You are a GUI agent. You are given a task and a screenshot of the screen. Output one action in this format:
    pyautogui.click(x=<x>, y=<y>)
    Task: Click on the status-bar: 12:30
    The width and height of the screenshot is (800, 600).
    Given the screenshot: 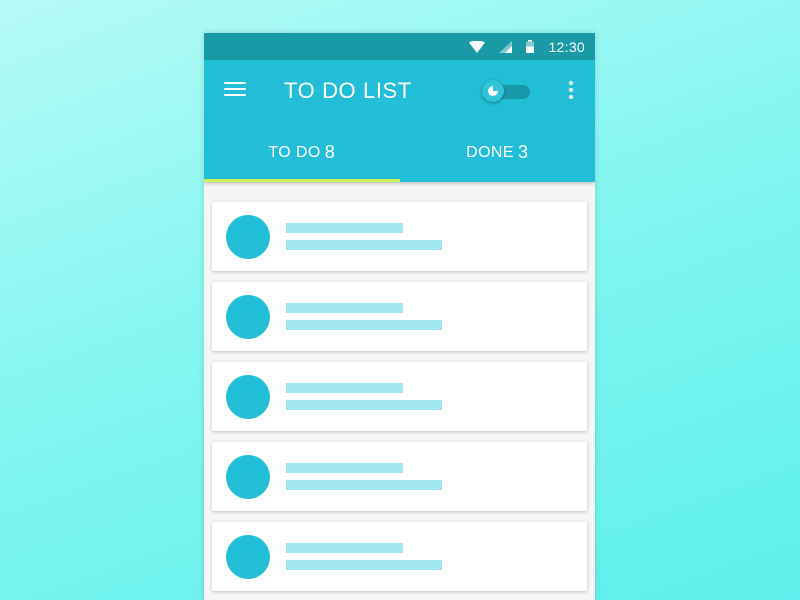 What is the action you would take?
    pyautogui.click(x=399, y=46)
    